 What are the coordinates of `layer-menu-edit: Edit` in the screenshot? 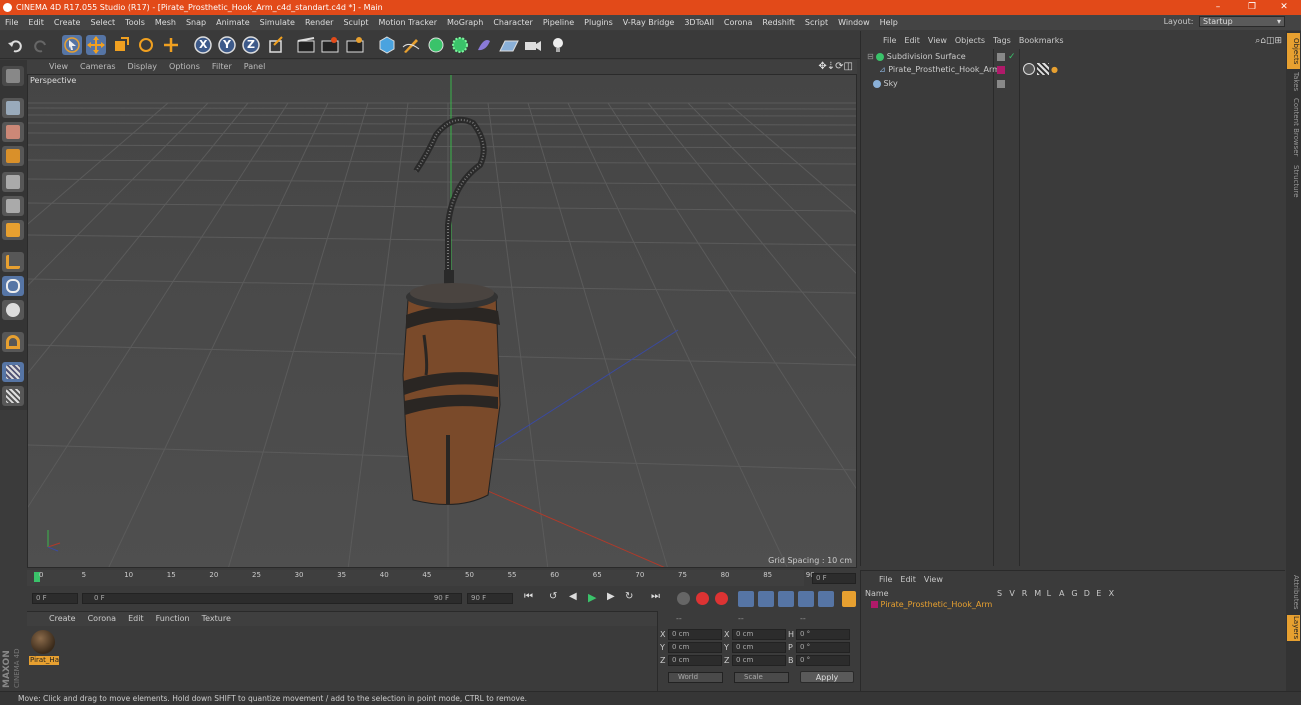 It's located at (908, 579).